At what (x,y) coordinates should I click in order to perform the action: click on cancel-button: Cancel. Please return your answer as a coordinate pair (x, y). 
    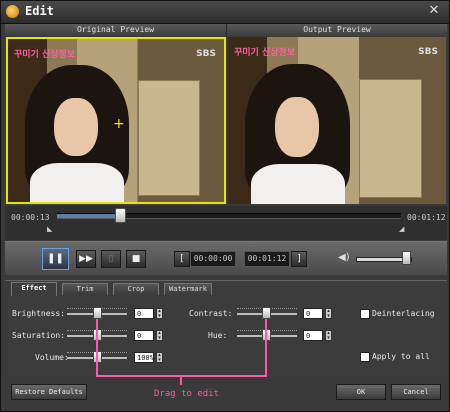
    Looking at the image, I should click on (416, 392).